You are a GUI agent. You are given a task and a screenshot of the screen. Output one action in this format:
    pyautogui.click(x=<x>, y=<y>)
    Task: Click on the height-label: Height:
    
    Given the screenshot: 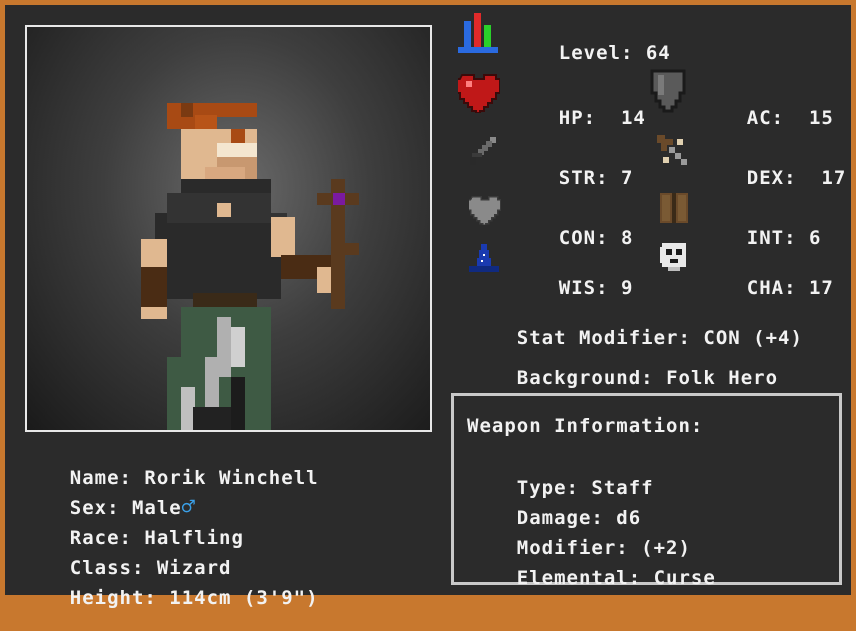 What is the action you would take?
    pyautogui.click(x=113, y=598)
    